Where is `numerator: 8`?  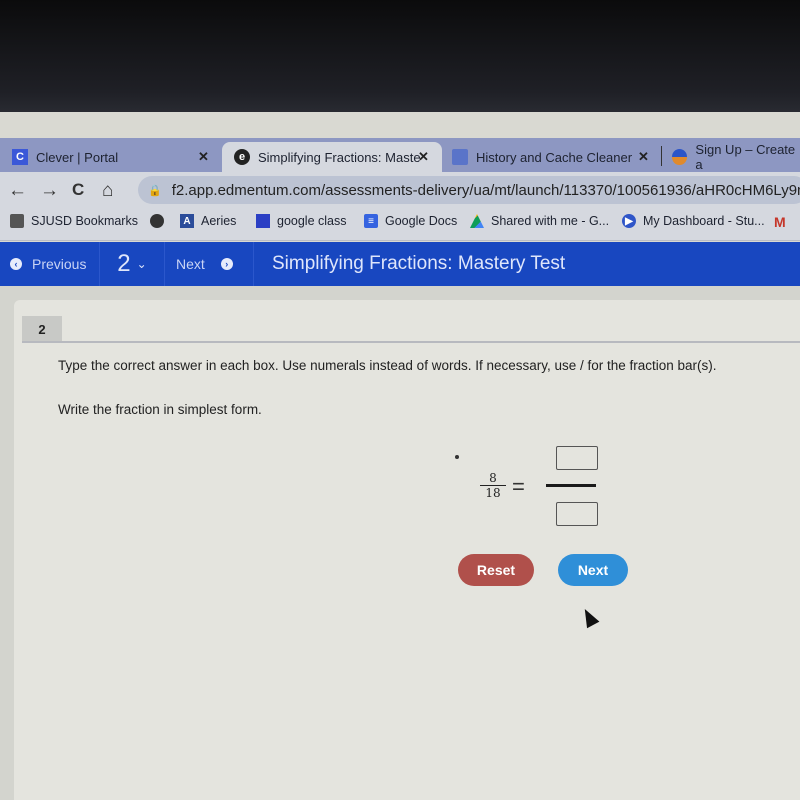 numerator: 8 is located at coordinates (493, 478).